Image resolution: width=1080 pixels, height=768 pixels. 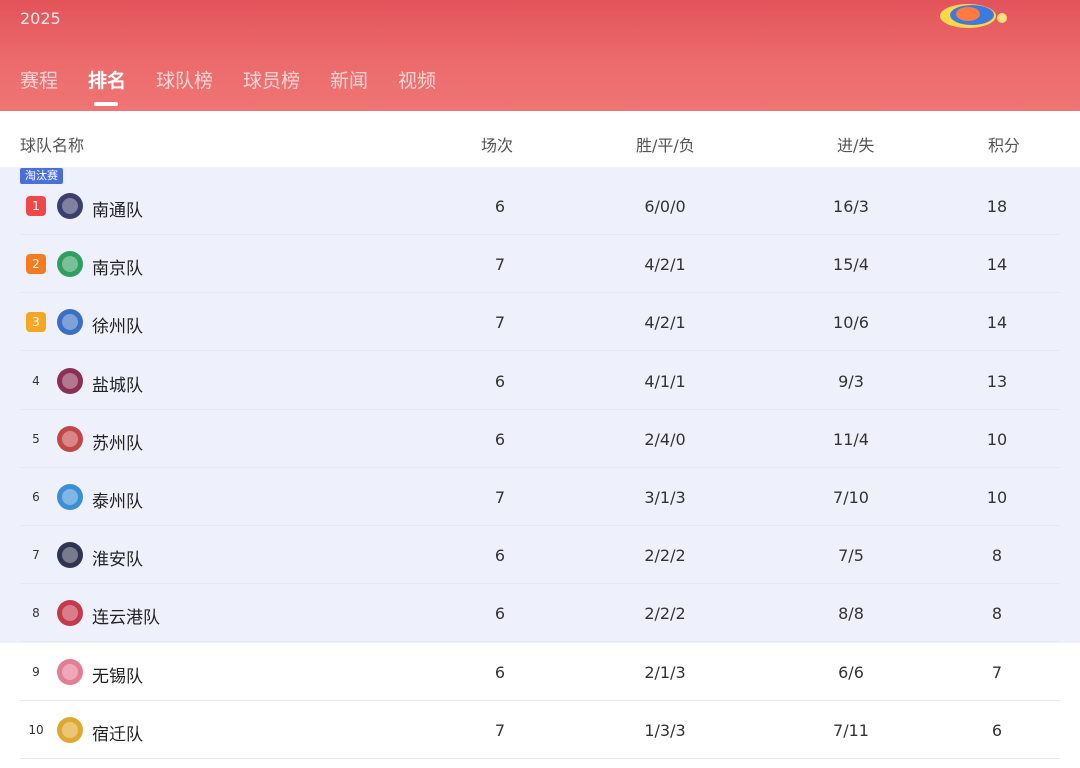 What do you see at coordinates (665, 730) in the screenshot?
I see `wdl-cell: 1/3/3` at bounding box center [665, 730].